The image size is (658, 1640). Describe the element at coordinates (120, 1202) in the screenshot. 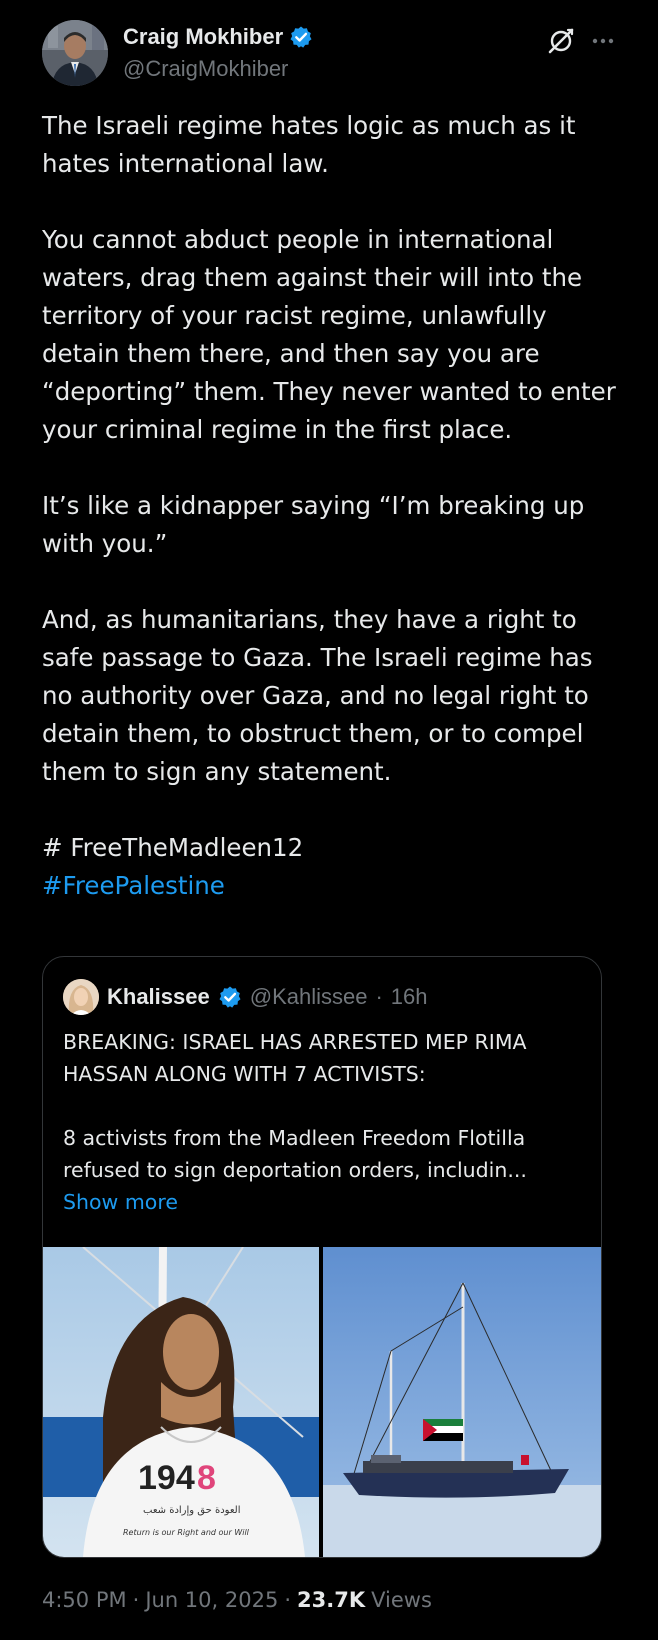

I see `show-more-link: Show more` at that location.